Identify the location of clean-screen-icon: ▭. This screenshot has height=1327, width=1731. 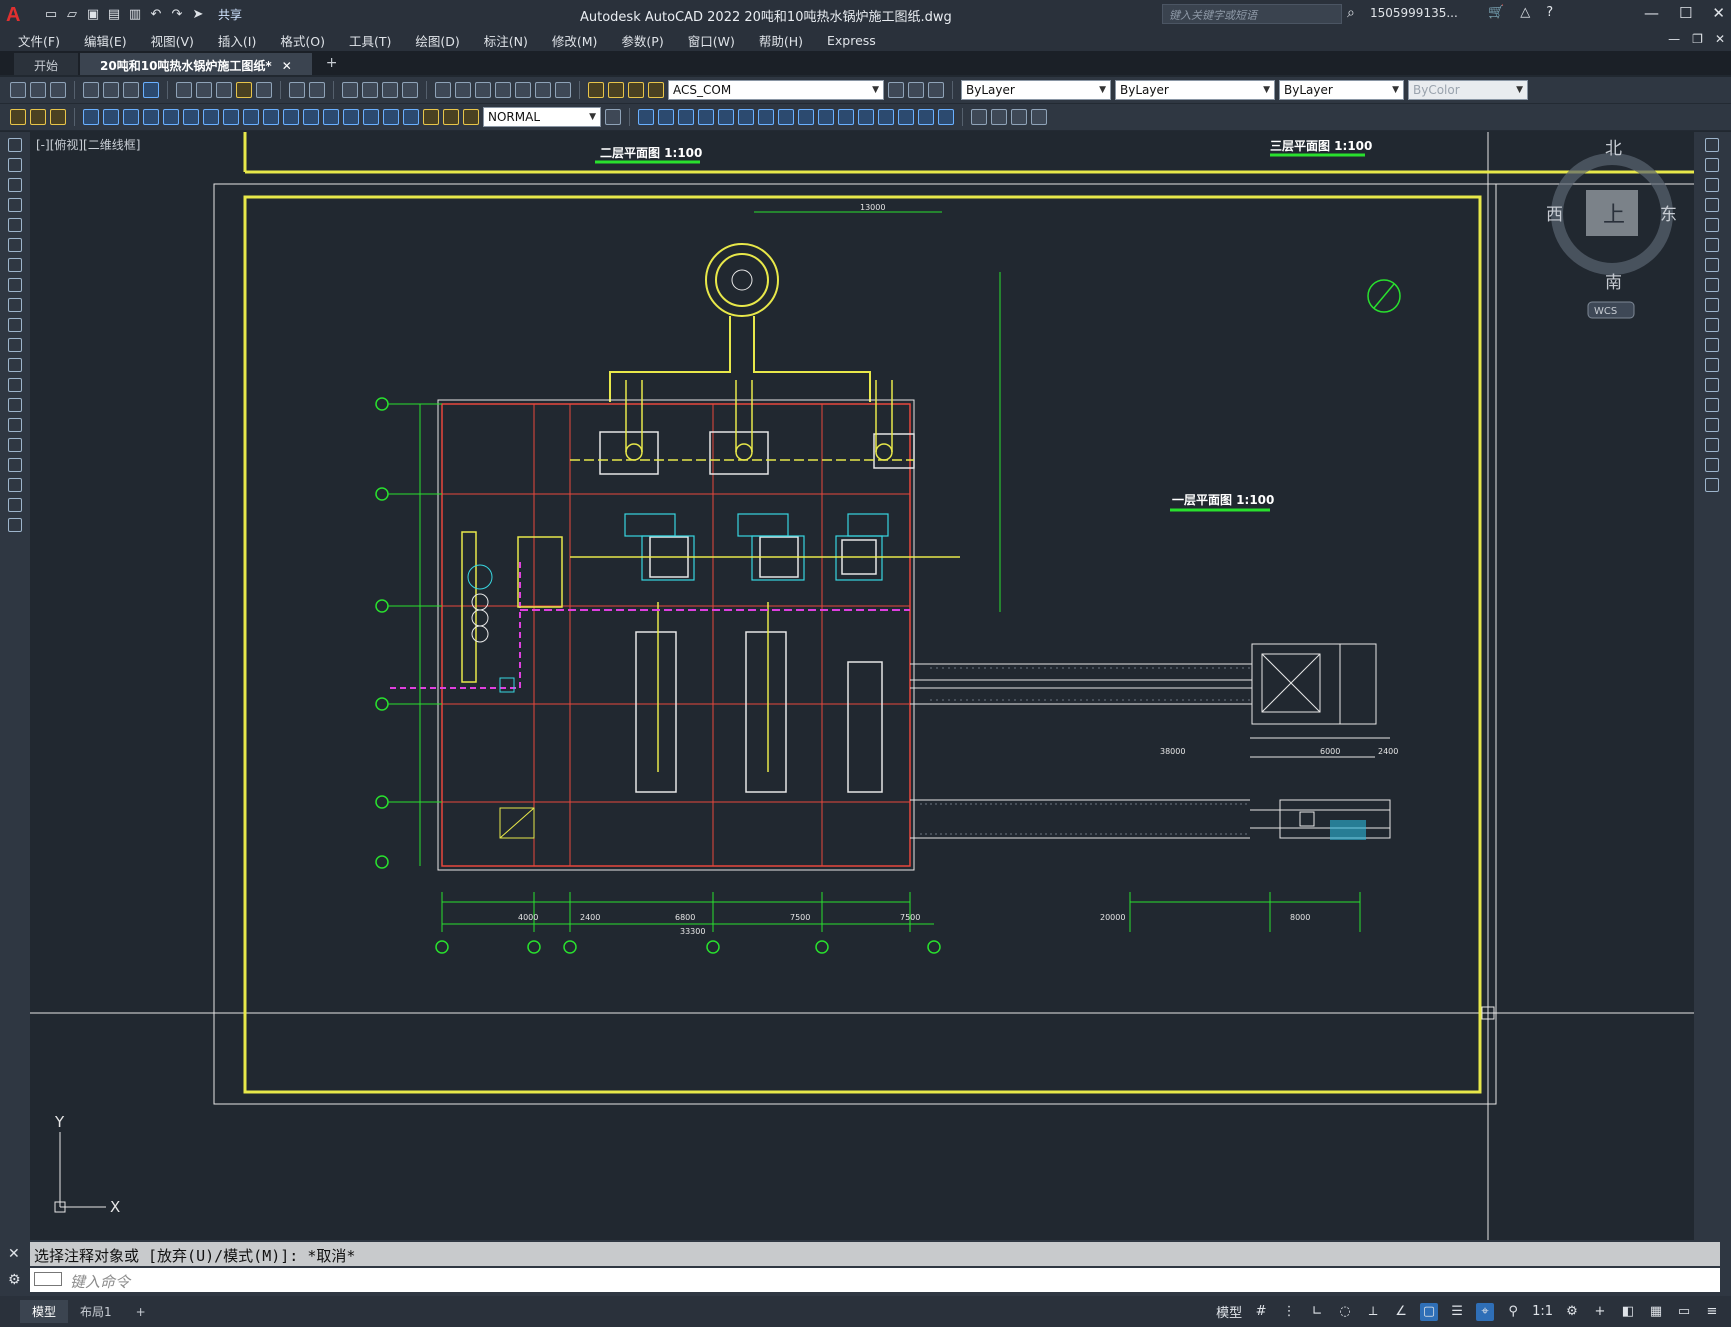
(1684, 1312).